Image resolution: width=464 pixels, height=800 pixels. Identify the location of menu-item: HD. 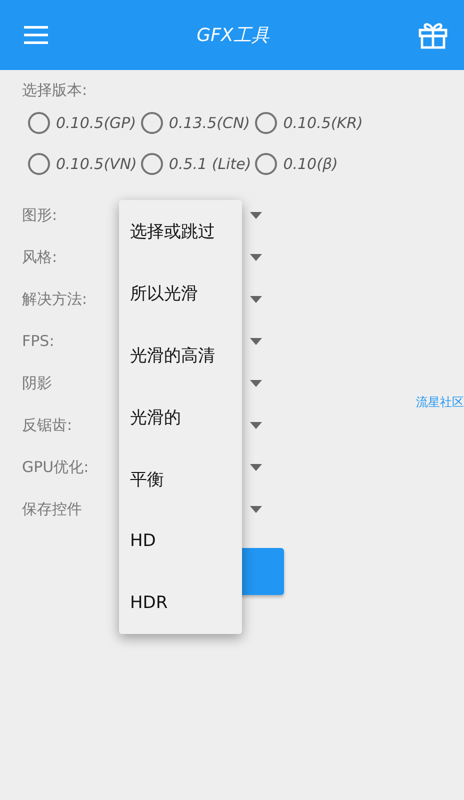
(180, 541).